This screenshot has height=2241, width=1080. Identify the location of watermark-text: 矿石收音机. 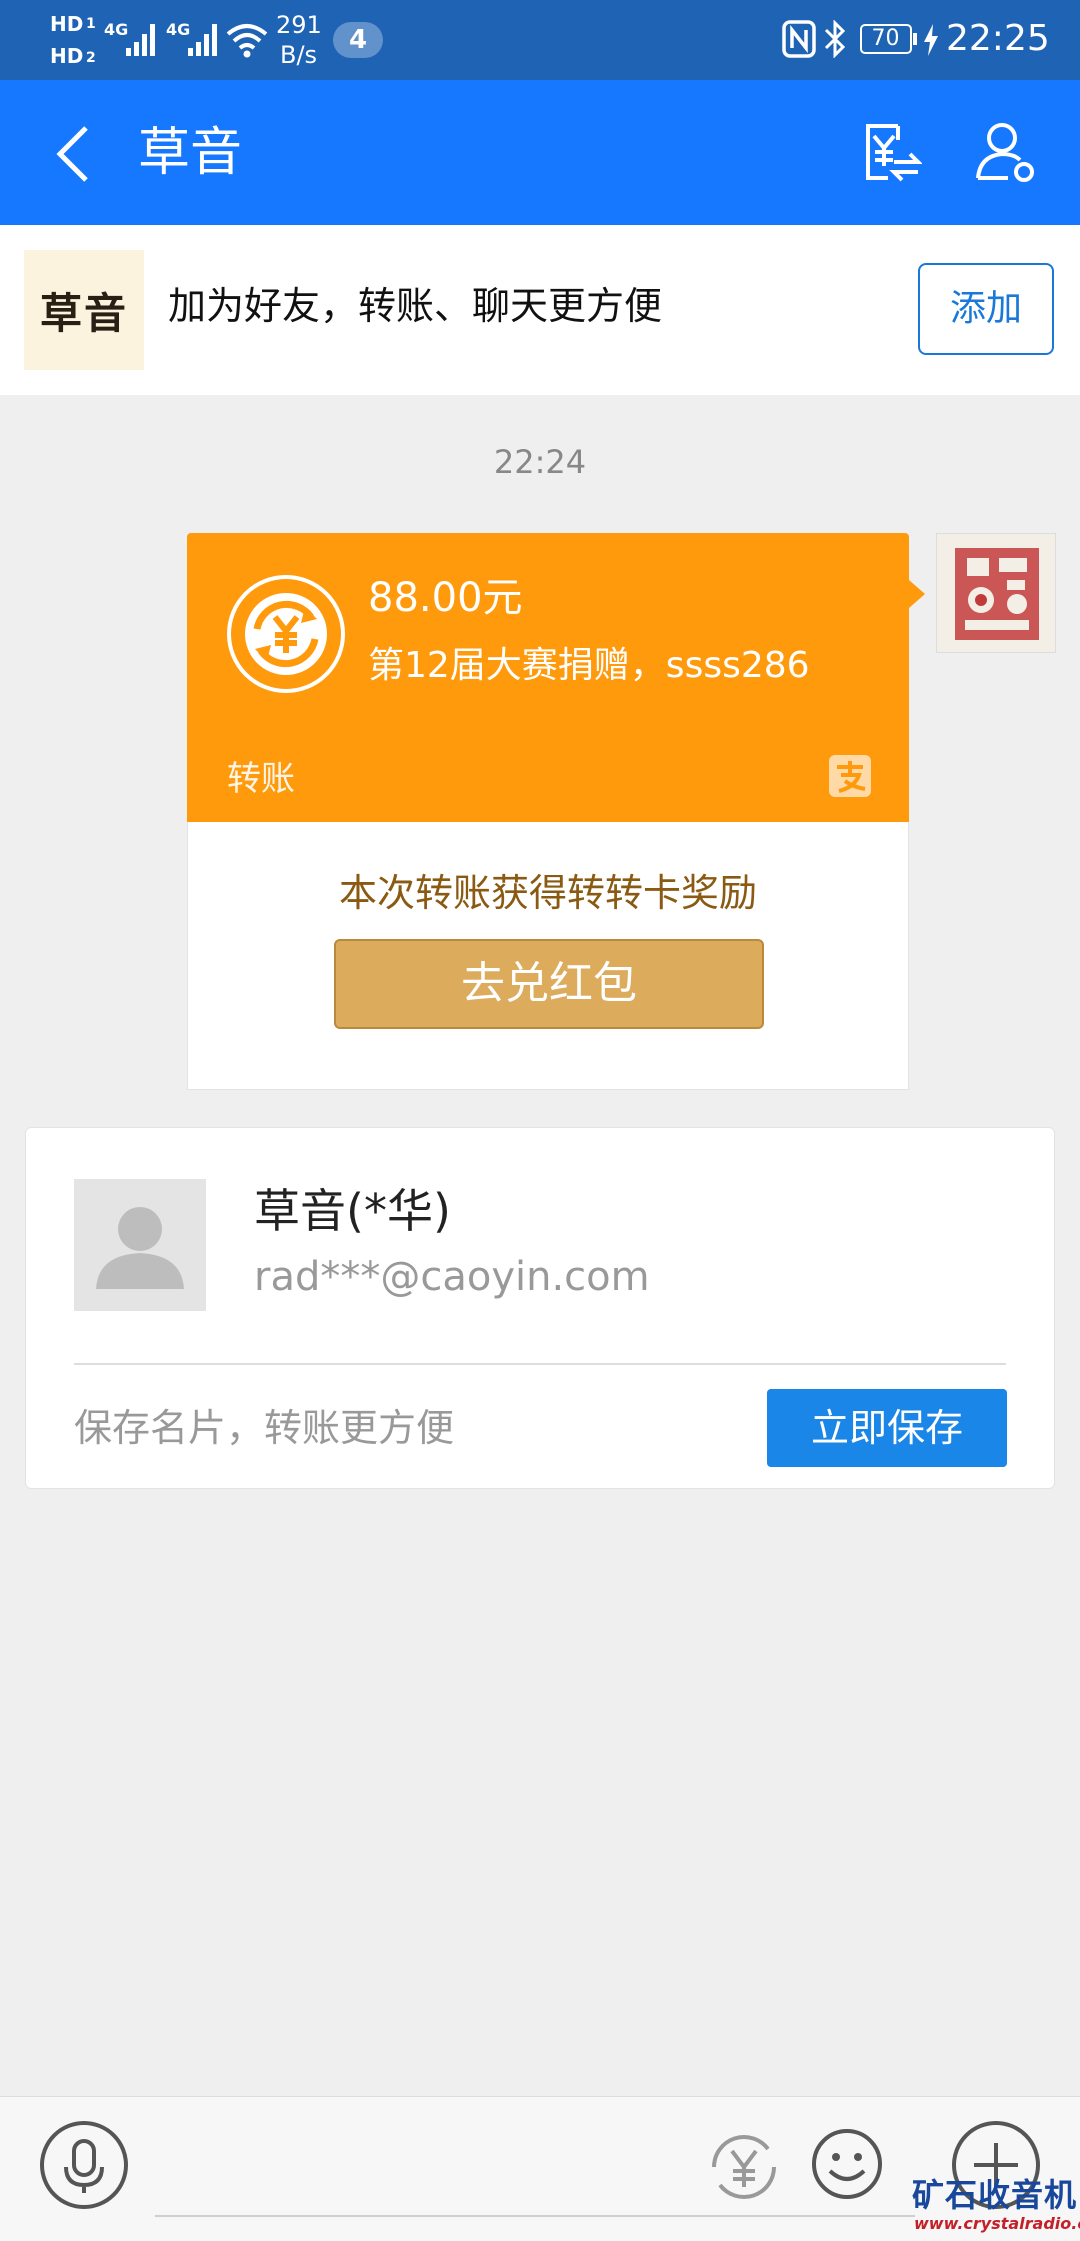
(995, 2195).